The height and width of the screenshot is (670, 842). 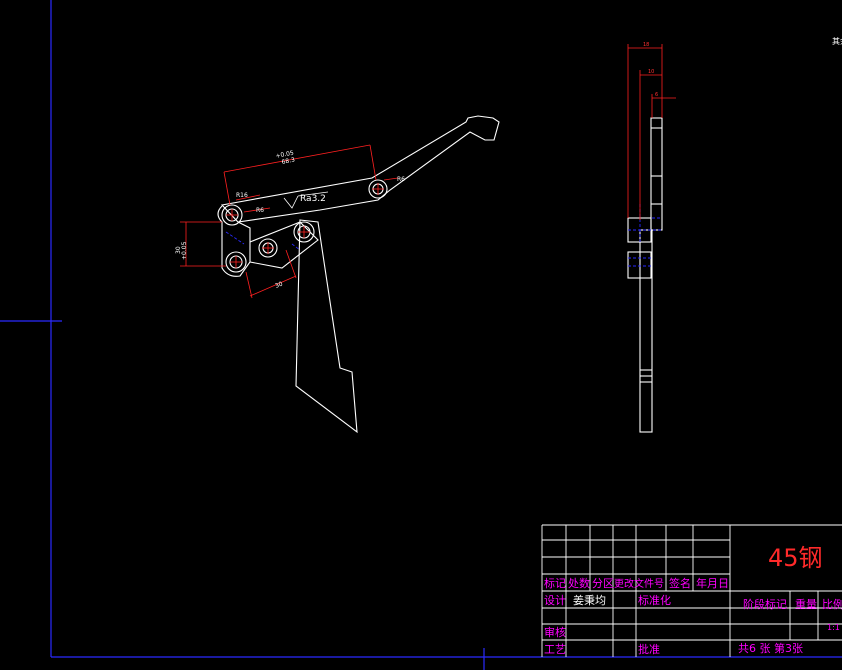 I want to click on header-count: 处数, so click(x=579, y=583).